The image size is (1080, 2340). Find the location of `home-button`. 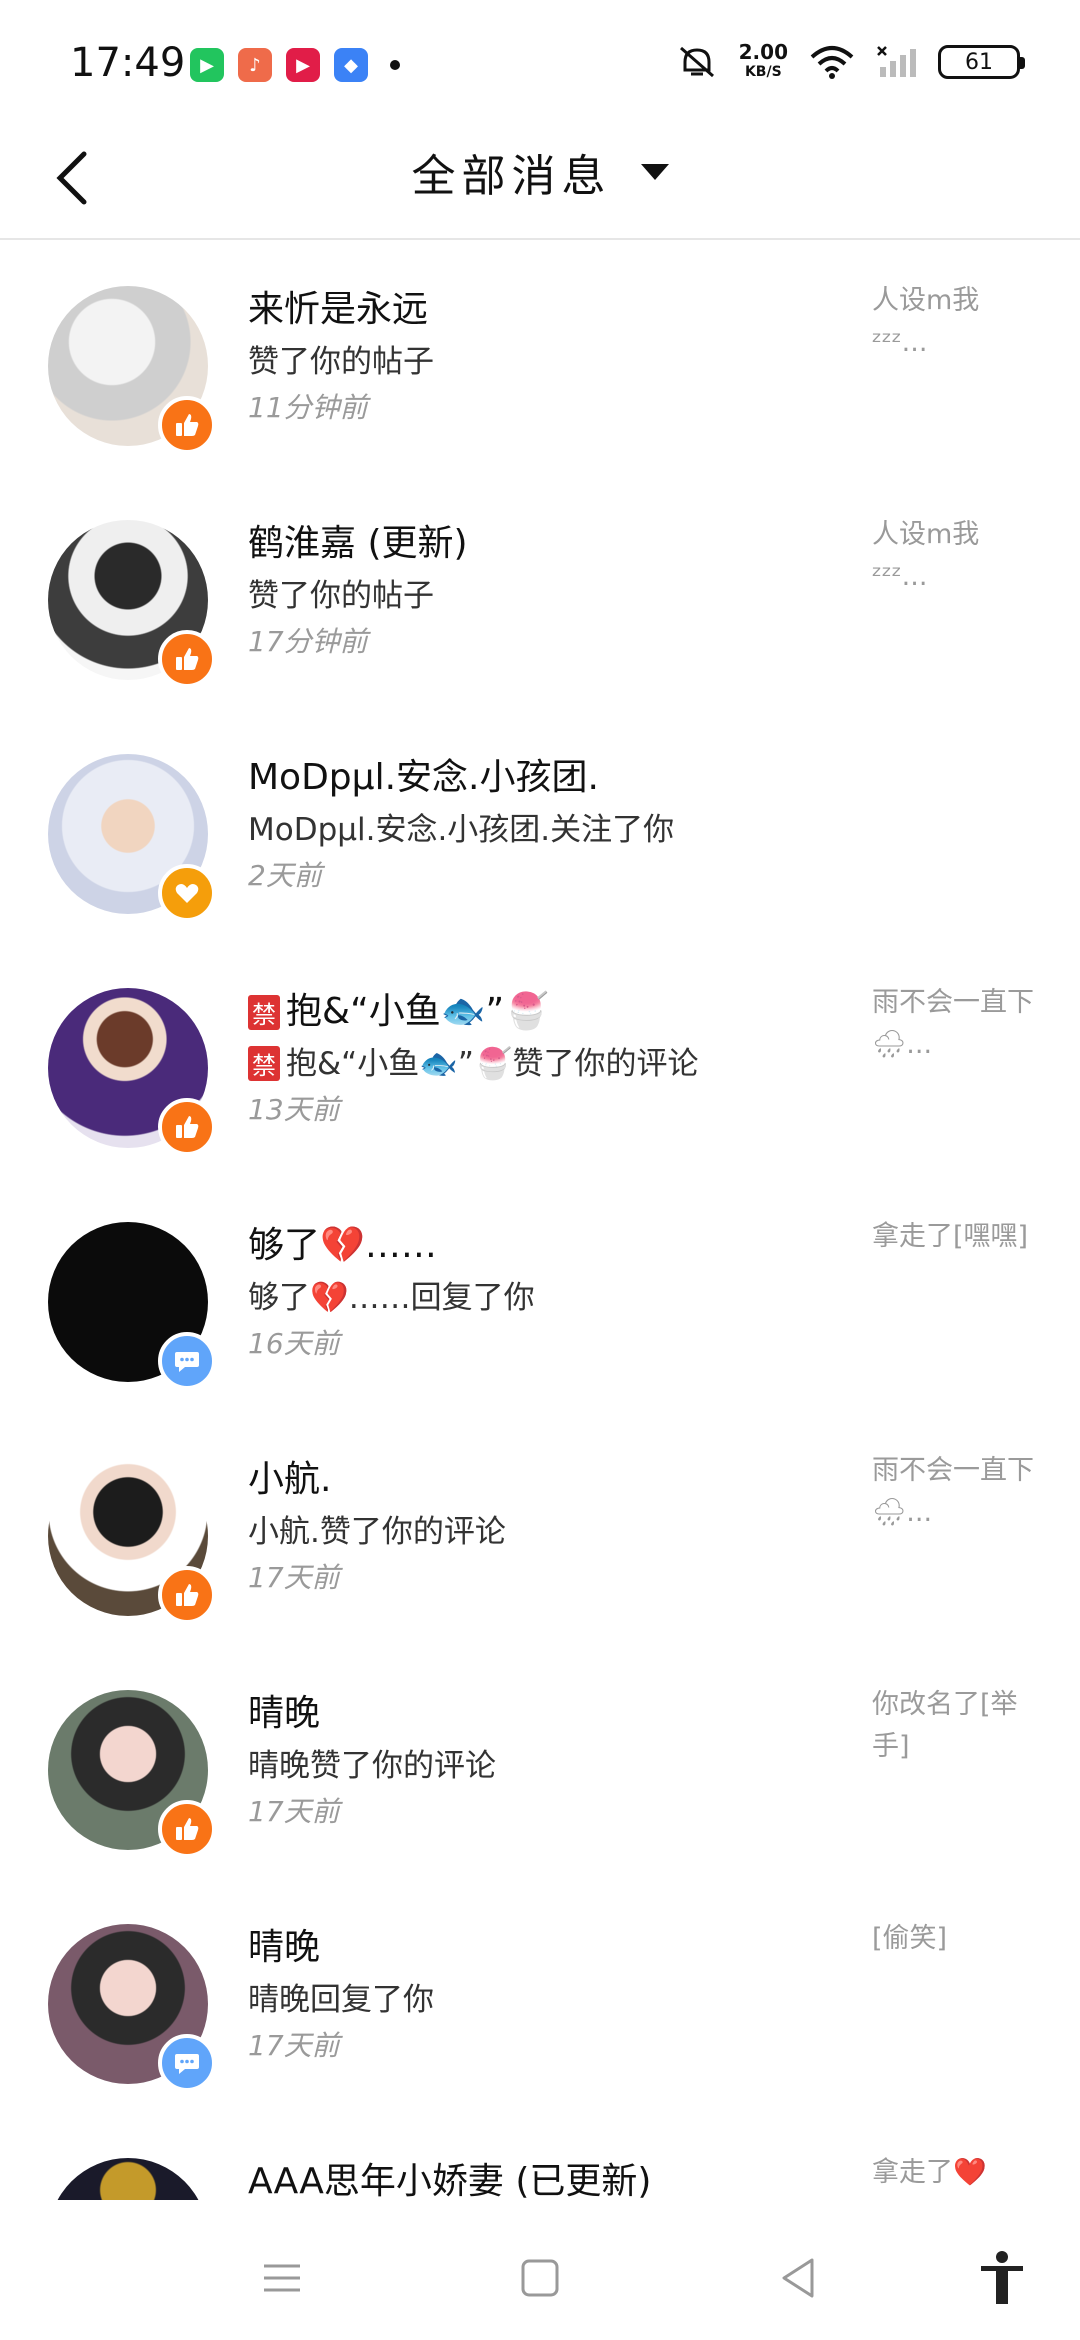

home-button is located at coordinates (540, 2278).